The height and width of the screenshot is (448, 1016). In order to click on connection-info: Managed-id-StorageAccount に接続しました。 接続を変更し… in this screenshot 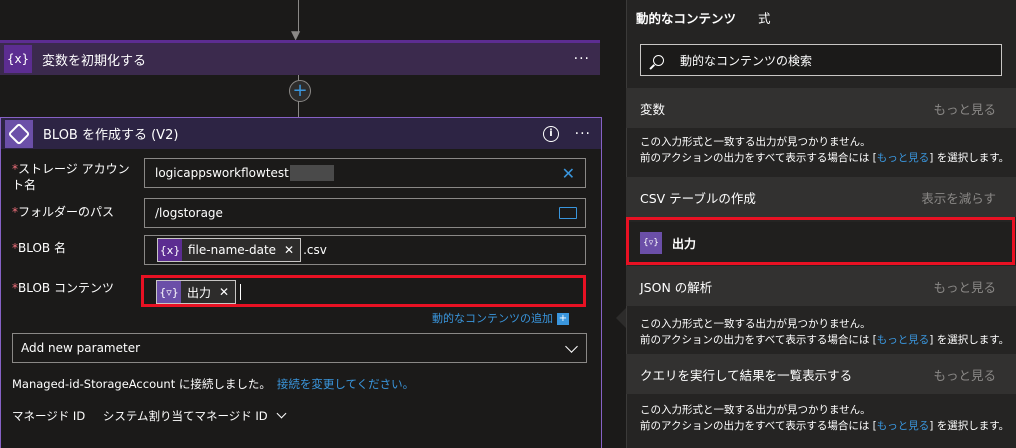, I will do `click(213, 384)`.